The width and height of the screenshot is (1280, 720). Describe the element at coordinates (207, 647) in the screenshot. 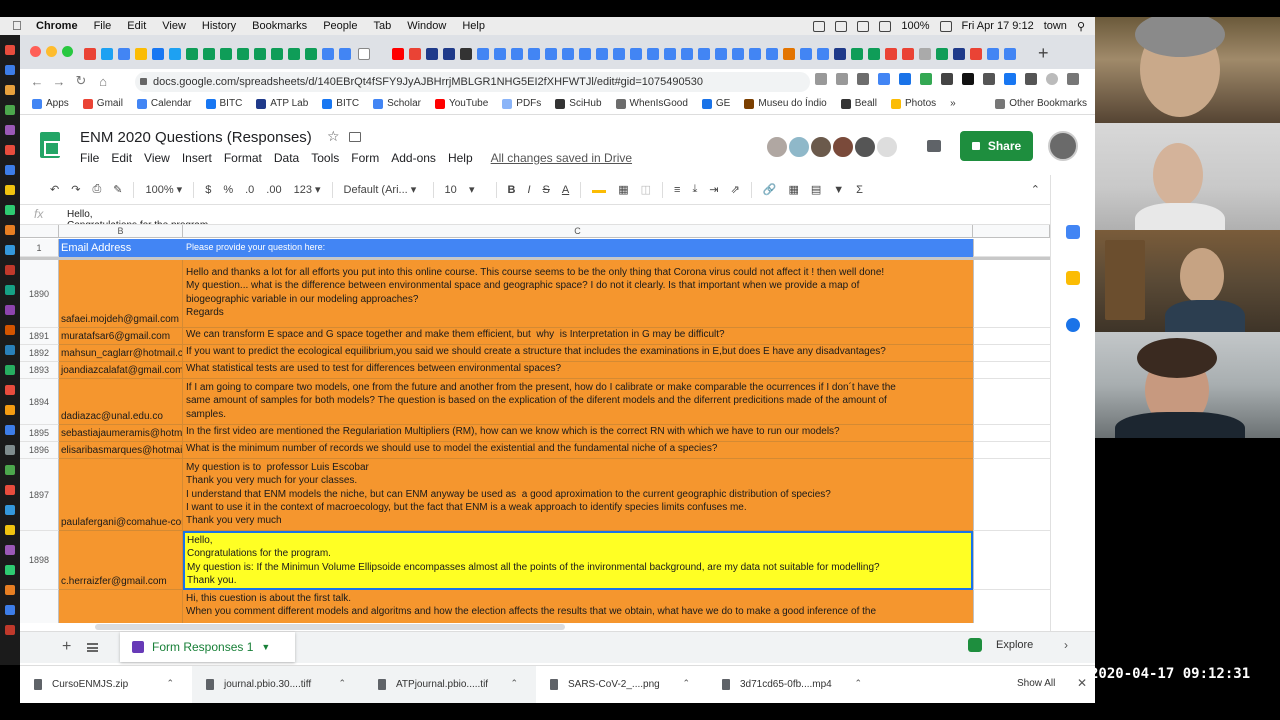

I see `sheet-tab-form-responses: Form Responses 1 ▼` at that location.